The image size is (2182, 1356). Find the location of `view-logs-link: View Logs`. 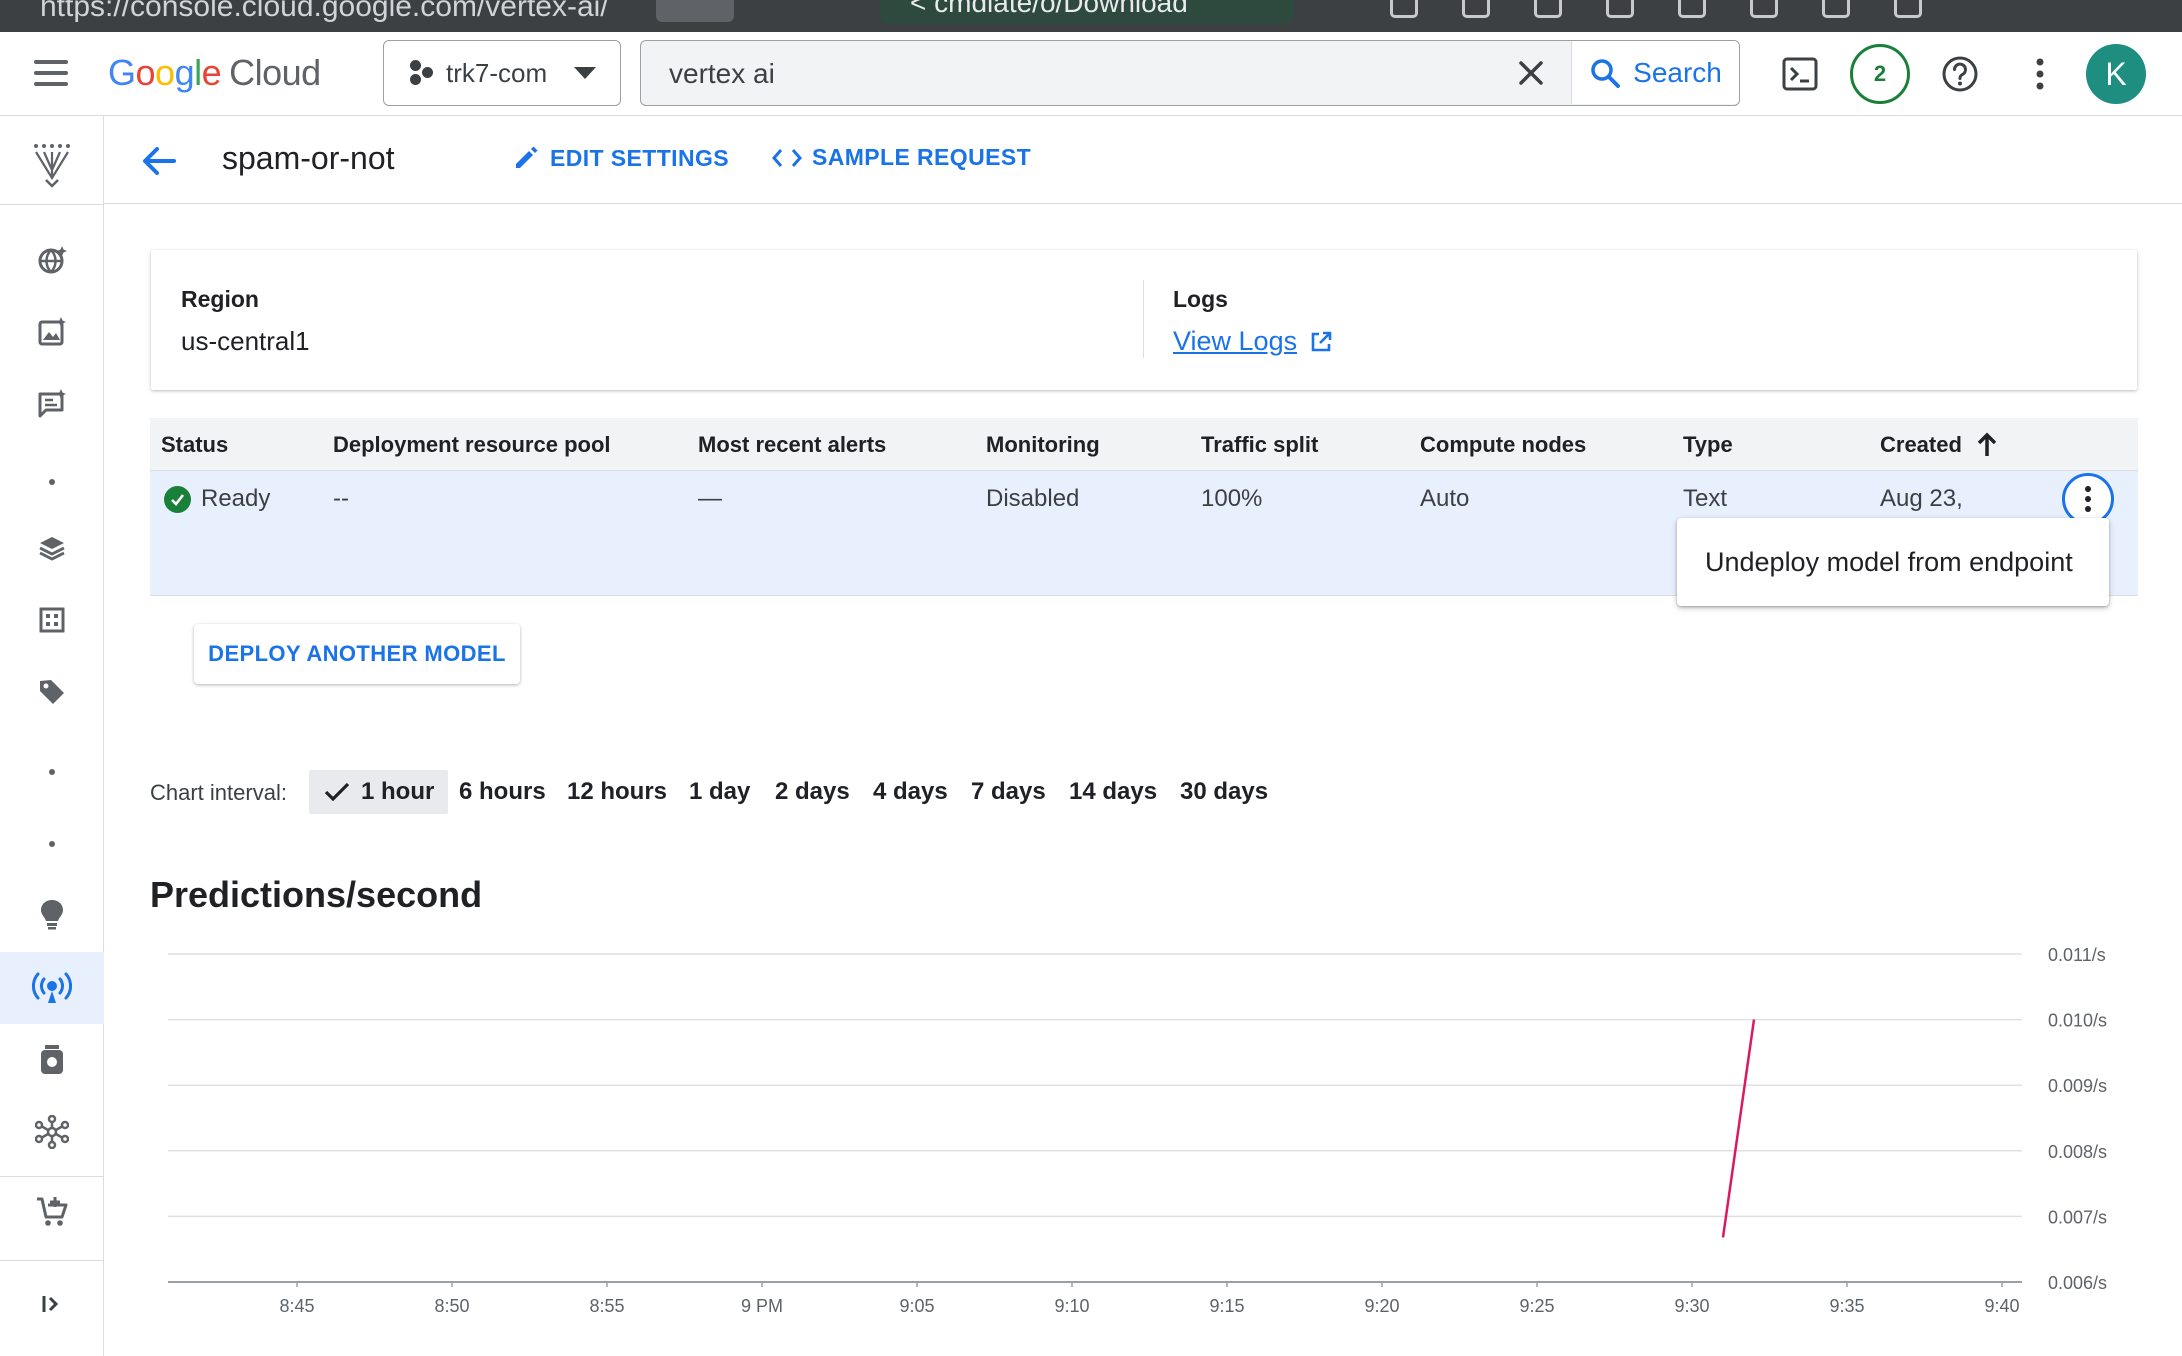

view-logs-link: View Logs is located at coordinates (1253, 341).